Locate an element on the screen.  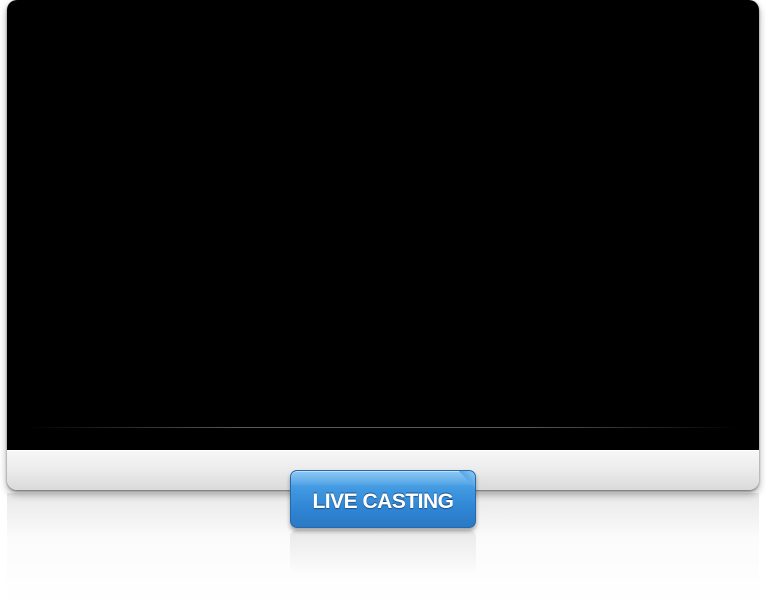
live-casting-button: LIVE CASTING is located at coordinates (383, 499).